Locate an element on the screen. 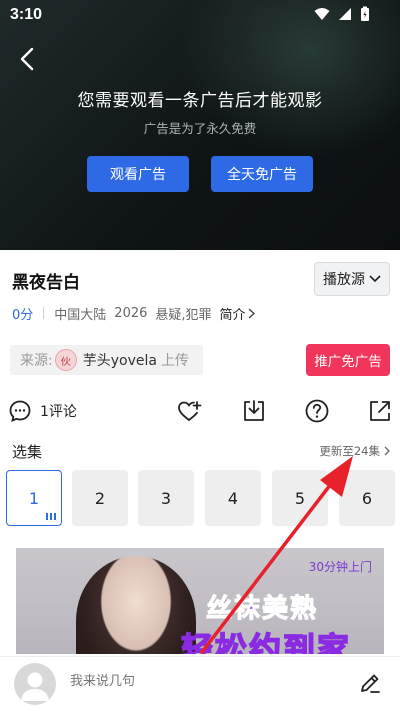 Image resolution: width=400 pixels, height=711 pixels. source-select-button: 播放源 is located at coordinates (352, 279).